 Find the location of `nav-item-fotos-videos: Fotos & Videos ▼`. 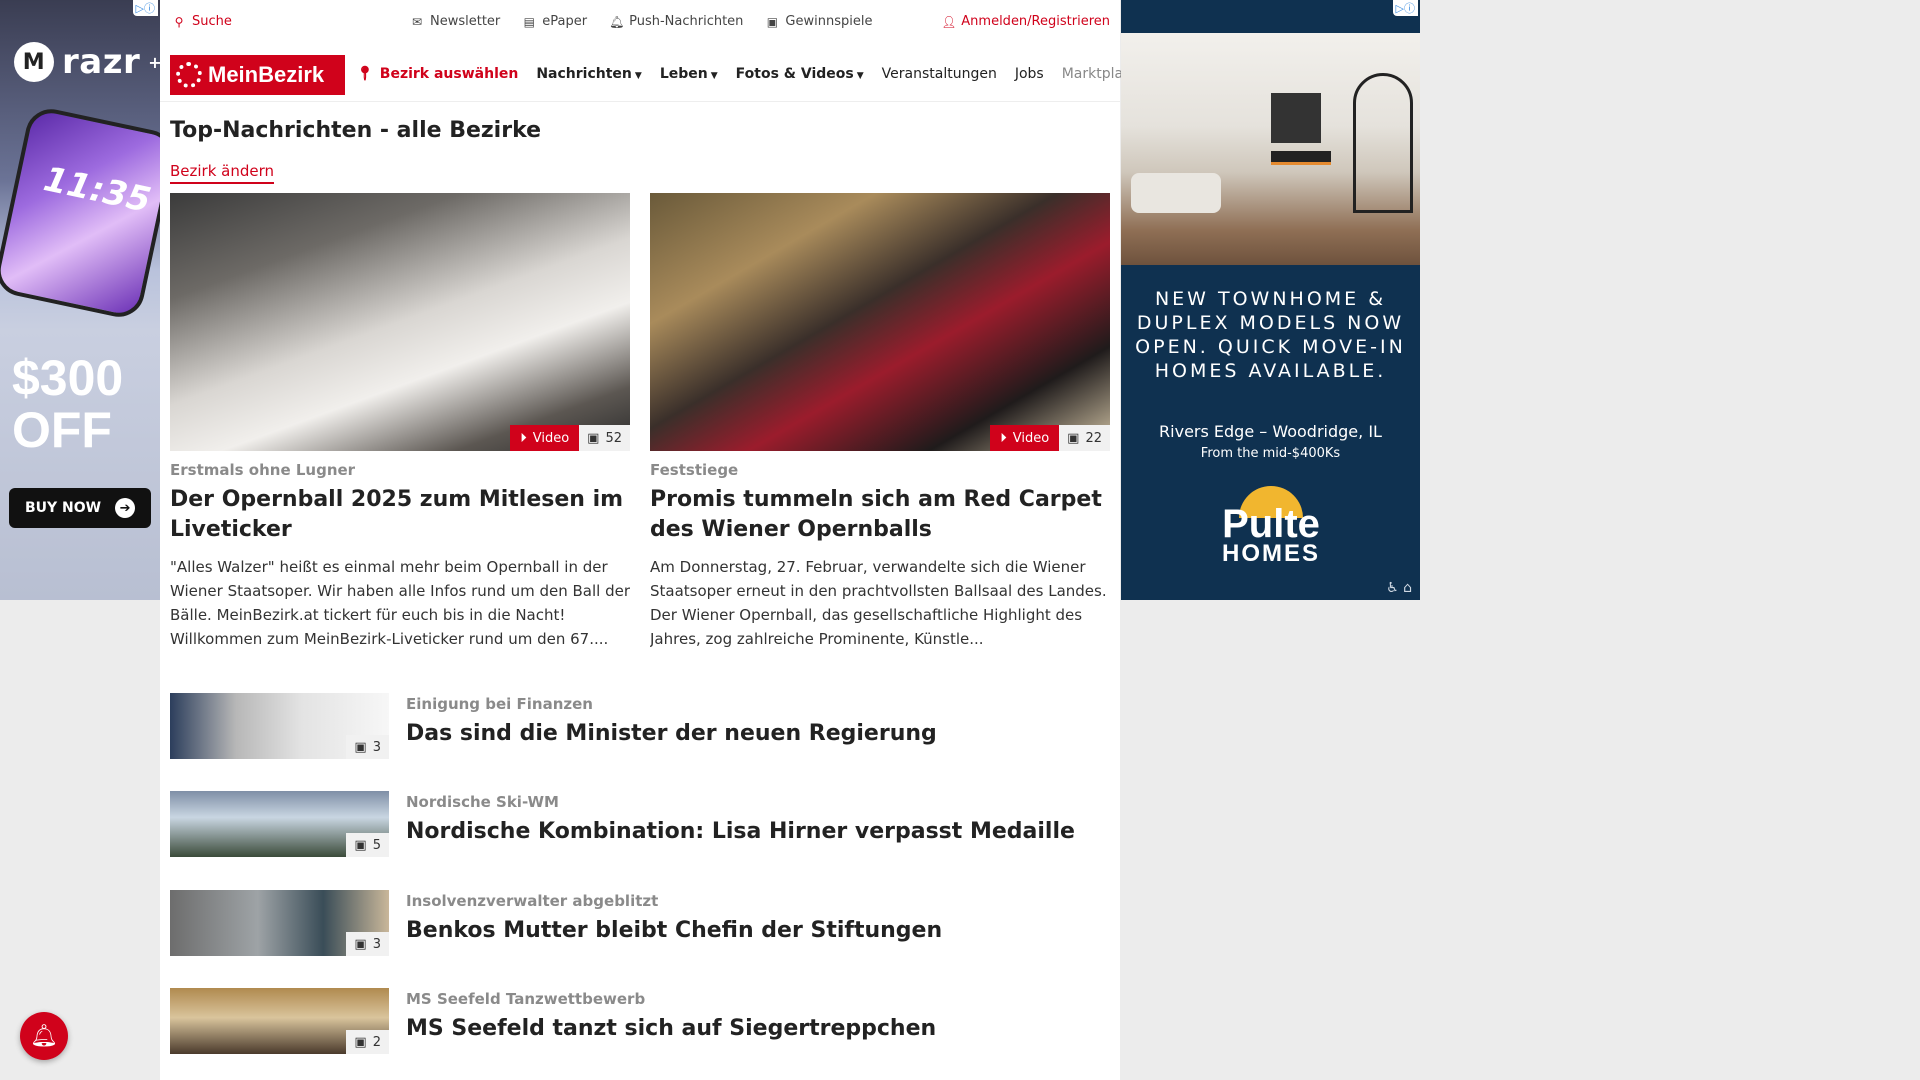

nav-item-fotos-videos: Fotos & Videos ▼ is located at coordinates (800, 74).